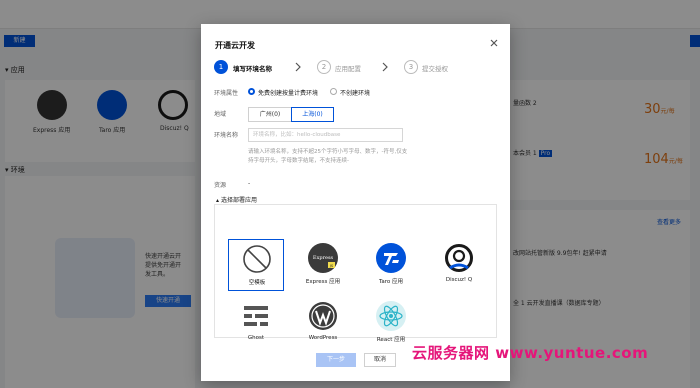 The image size is (700, 388). Describe the element at coordinates (380, 360) in the screenshot. I see `cancel-button: 取消` at that location.